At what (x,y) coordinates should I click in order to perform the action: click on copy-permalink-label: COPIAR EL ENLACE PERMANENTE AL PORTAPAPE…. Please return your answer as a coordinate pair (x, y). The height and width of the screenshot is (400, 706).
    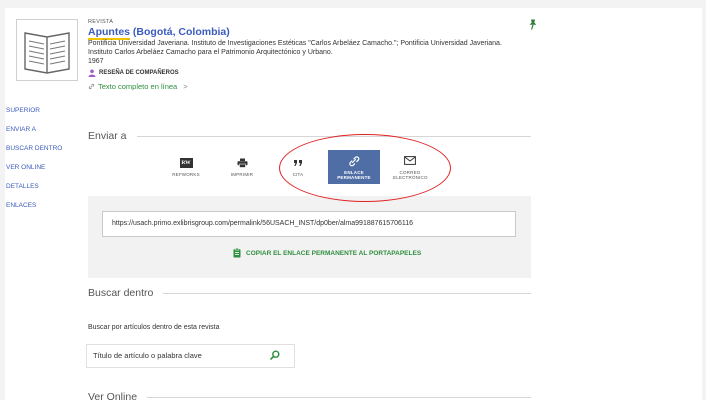
    Looking at the image, I should click on (334, 253).